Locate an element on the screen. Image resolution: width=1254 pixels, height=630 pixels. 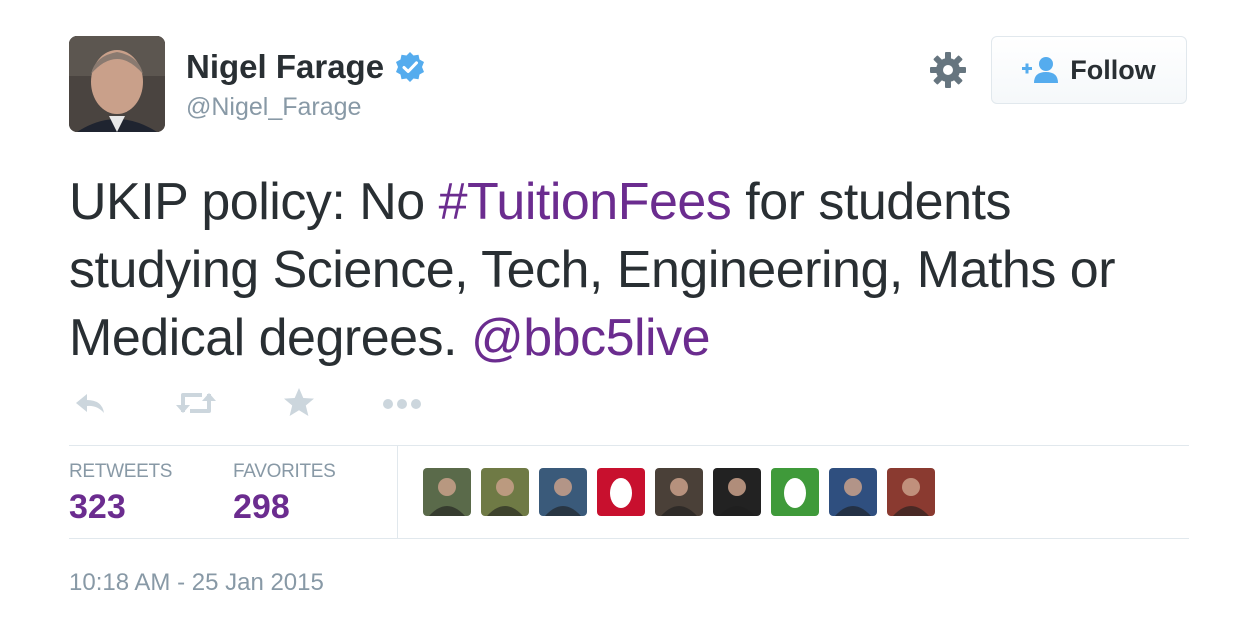
avatar-photo is located at coordinates (117, 84).